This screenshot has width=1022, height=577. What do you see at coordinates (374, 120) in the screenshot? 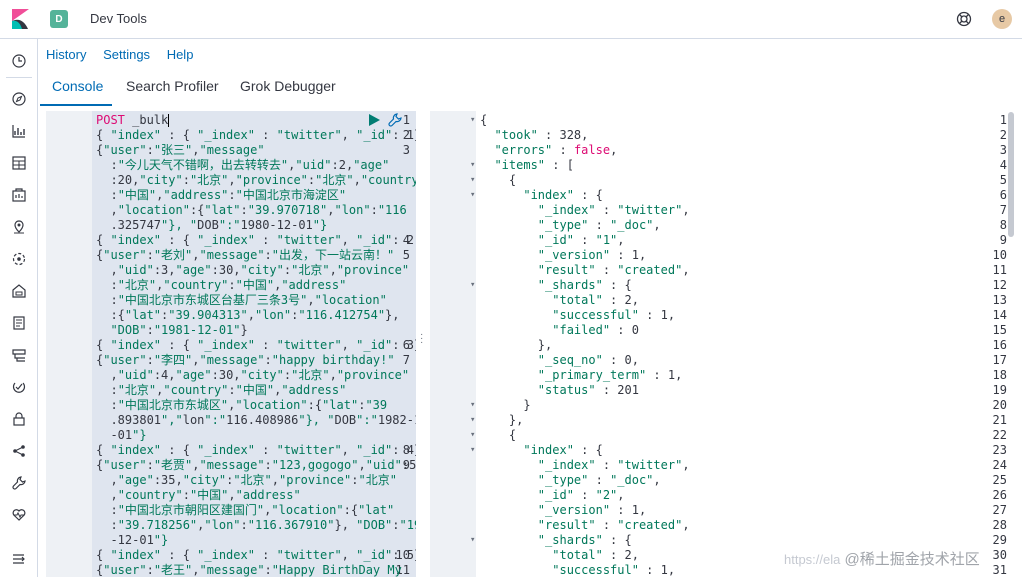
I see `play-icon` at bounding box center [374, 120].